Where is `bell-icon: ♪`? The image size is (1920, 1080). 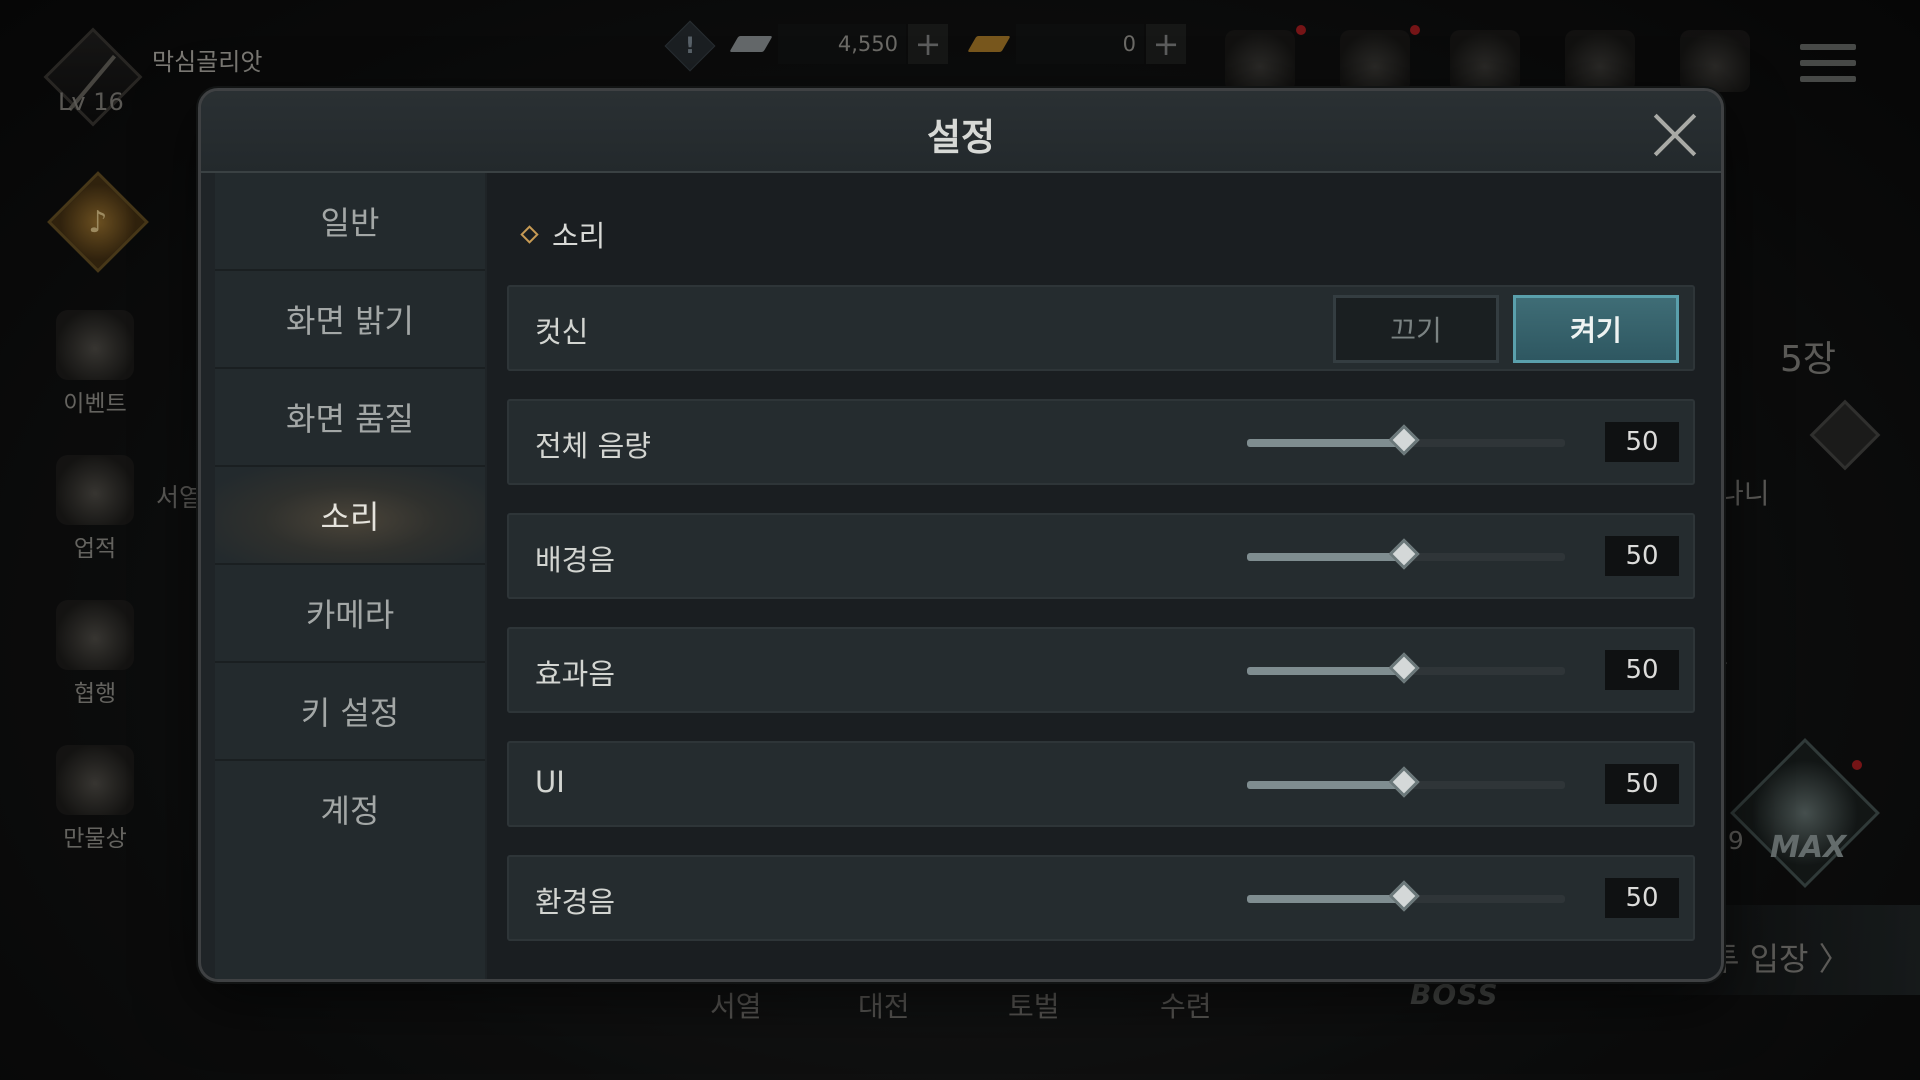 bell-icon: ♪ is located at coordinates (98, 222).